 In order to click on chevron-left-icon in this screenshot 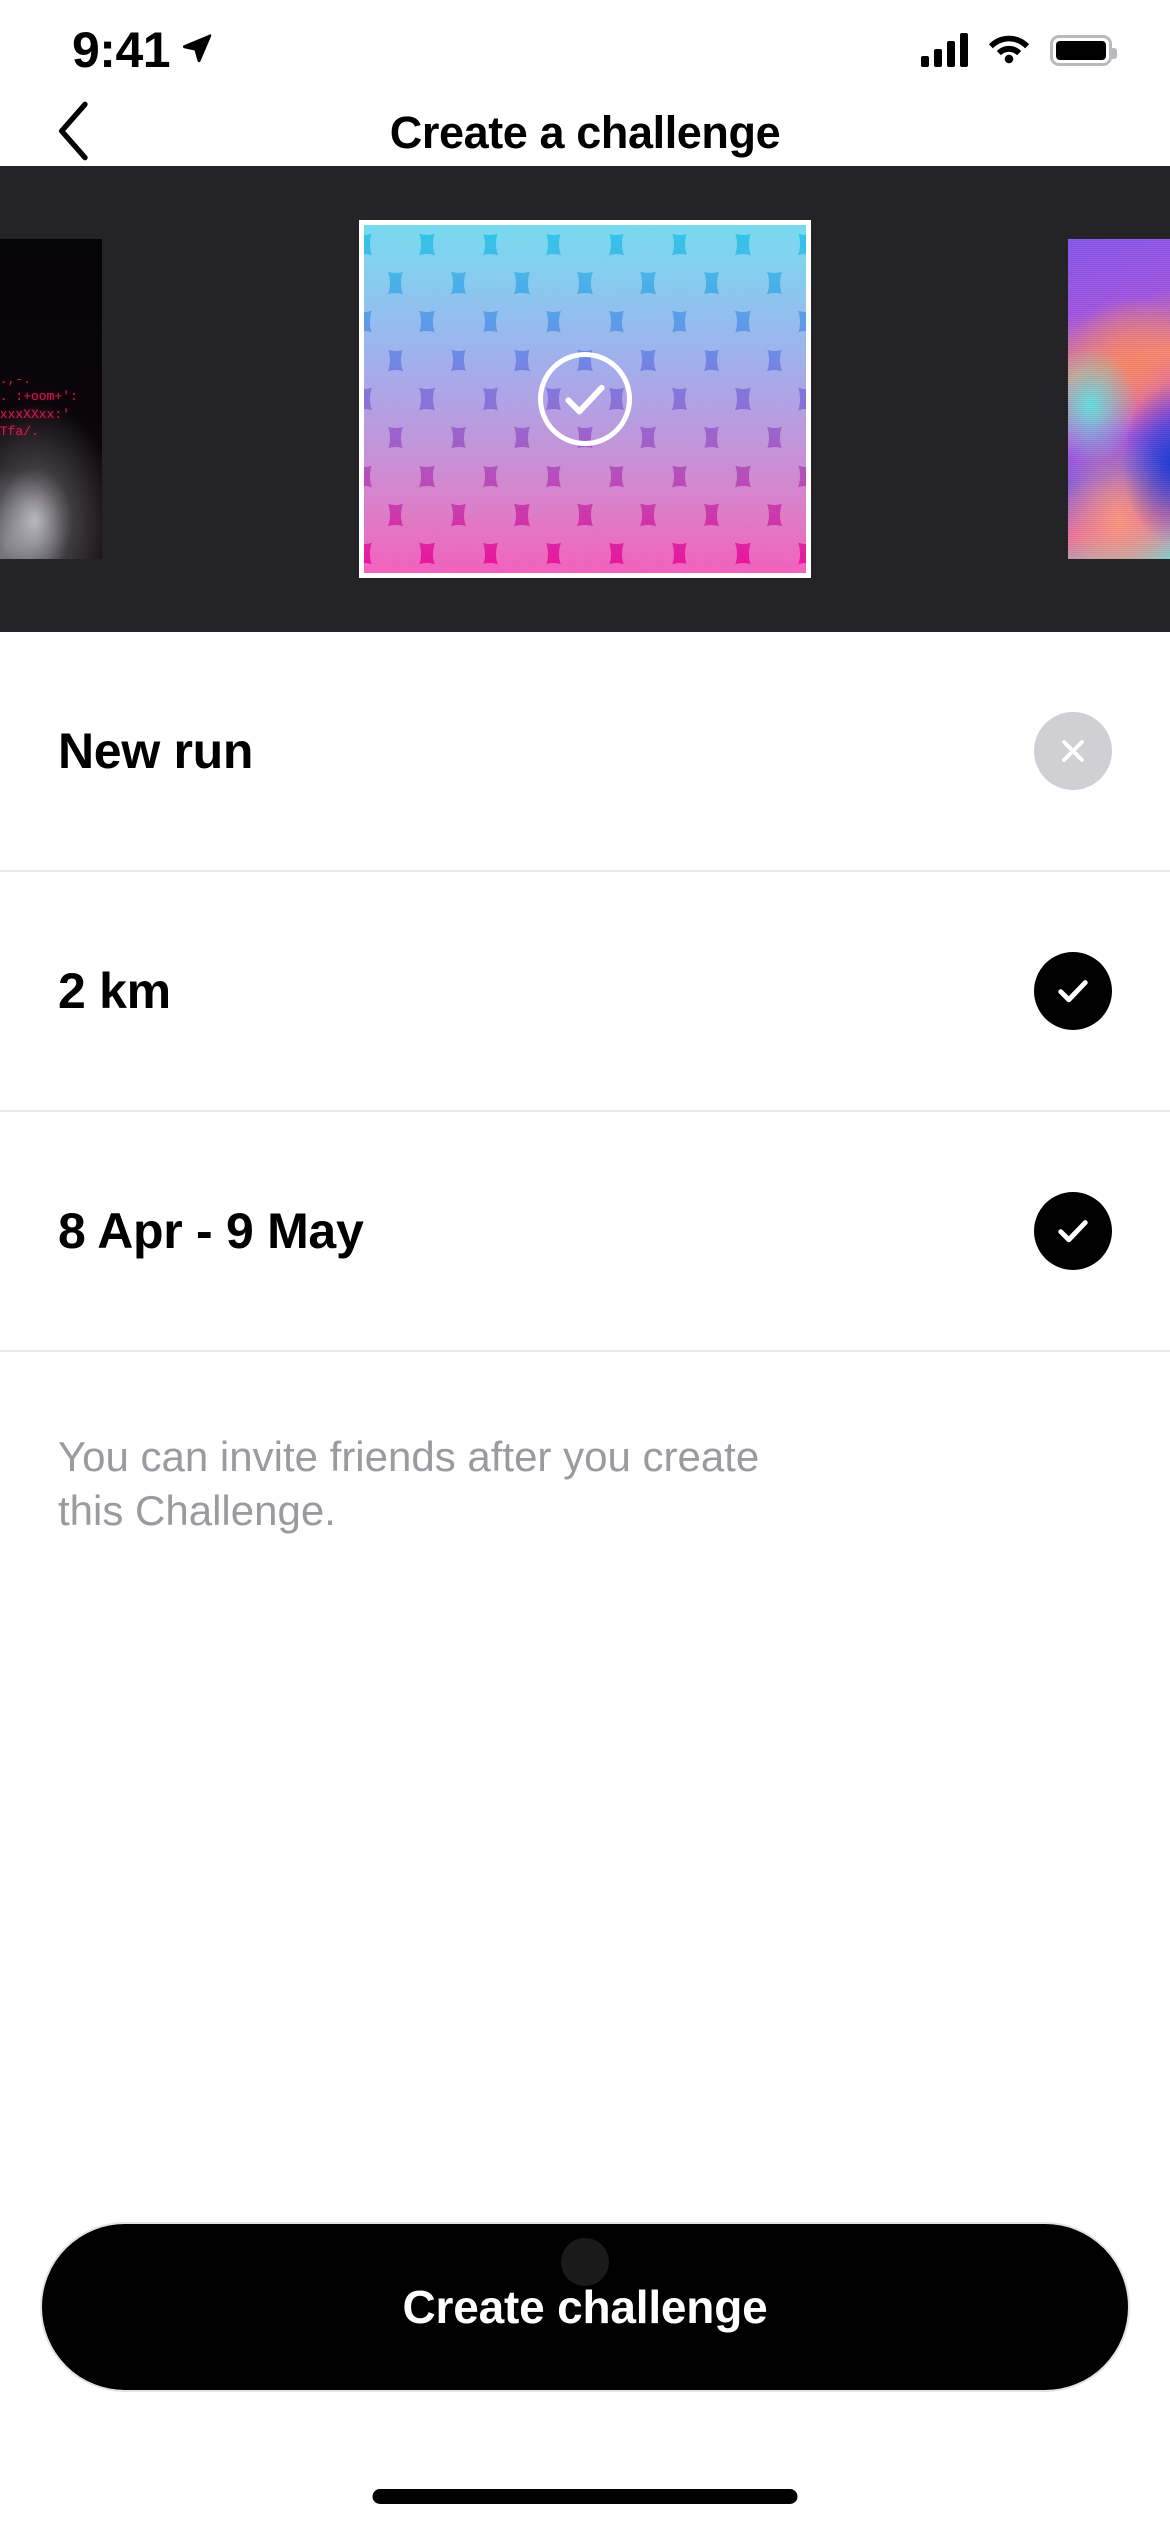, I will do `click(75, 133)`.